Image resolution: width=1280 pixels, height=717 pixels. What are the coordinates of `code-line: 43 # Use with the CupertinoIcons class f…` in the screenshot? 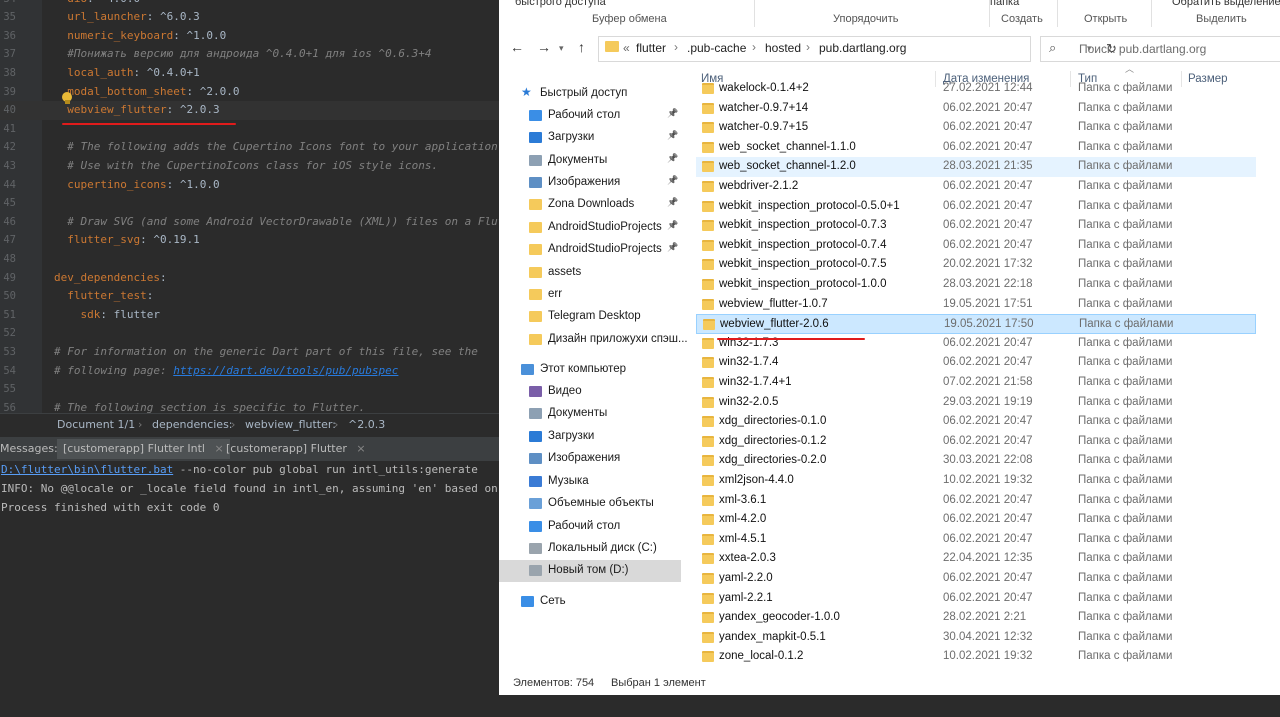 It's located at (250, 166).